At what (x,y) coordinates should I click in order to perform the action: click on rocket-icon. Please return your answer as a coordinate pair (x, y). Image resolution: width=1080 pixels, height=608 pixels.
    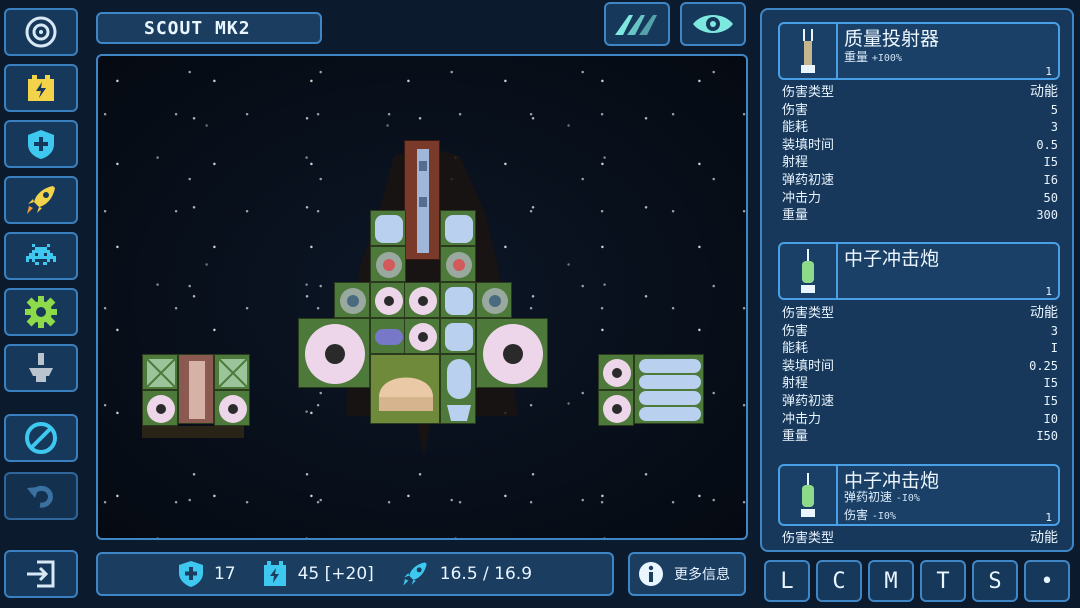
    Looking at the image, I should click on (41, 200).